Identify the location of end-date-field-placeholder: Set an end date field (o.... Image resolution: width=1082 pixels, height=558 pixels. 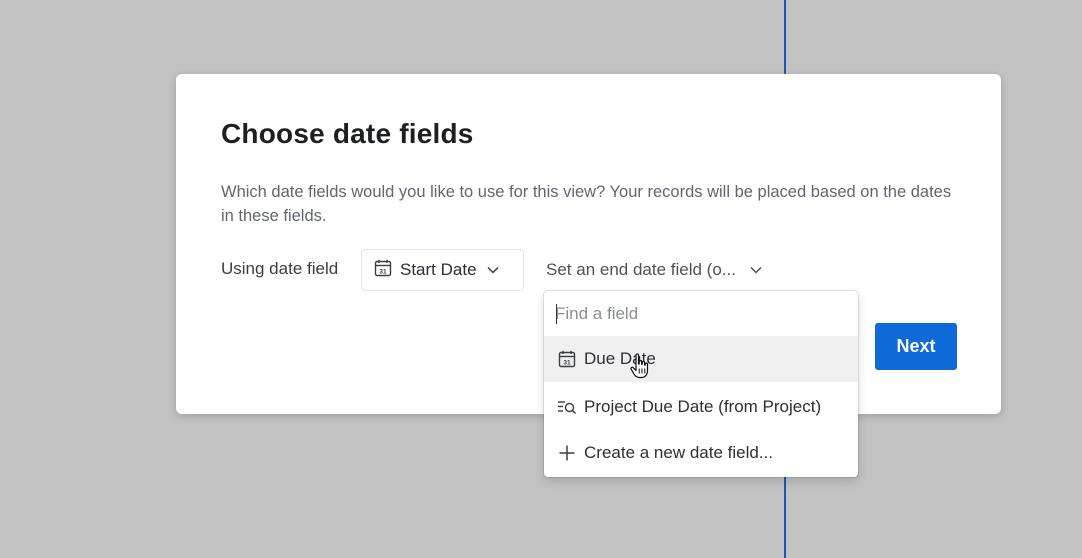
(641, 269).